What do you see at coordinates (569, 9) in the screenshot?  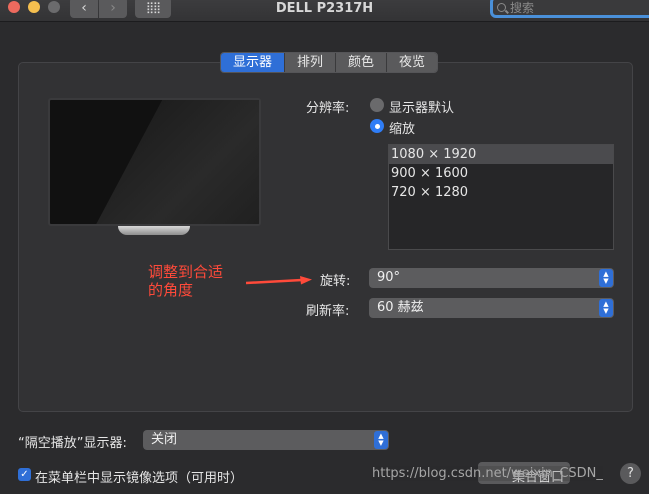 I see `search-field: 搜索` at bounding box center [569, 9].